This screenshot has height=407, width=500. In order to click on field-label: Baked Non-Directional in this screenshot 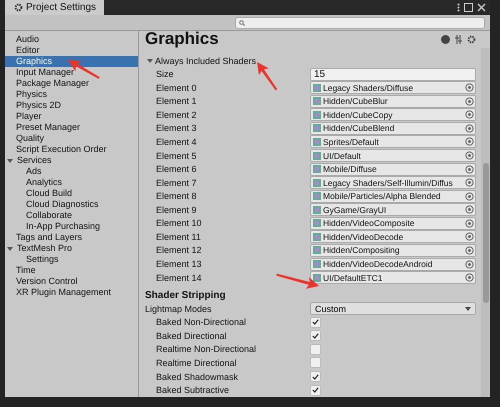, I will do `click(201, 322)`.